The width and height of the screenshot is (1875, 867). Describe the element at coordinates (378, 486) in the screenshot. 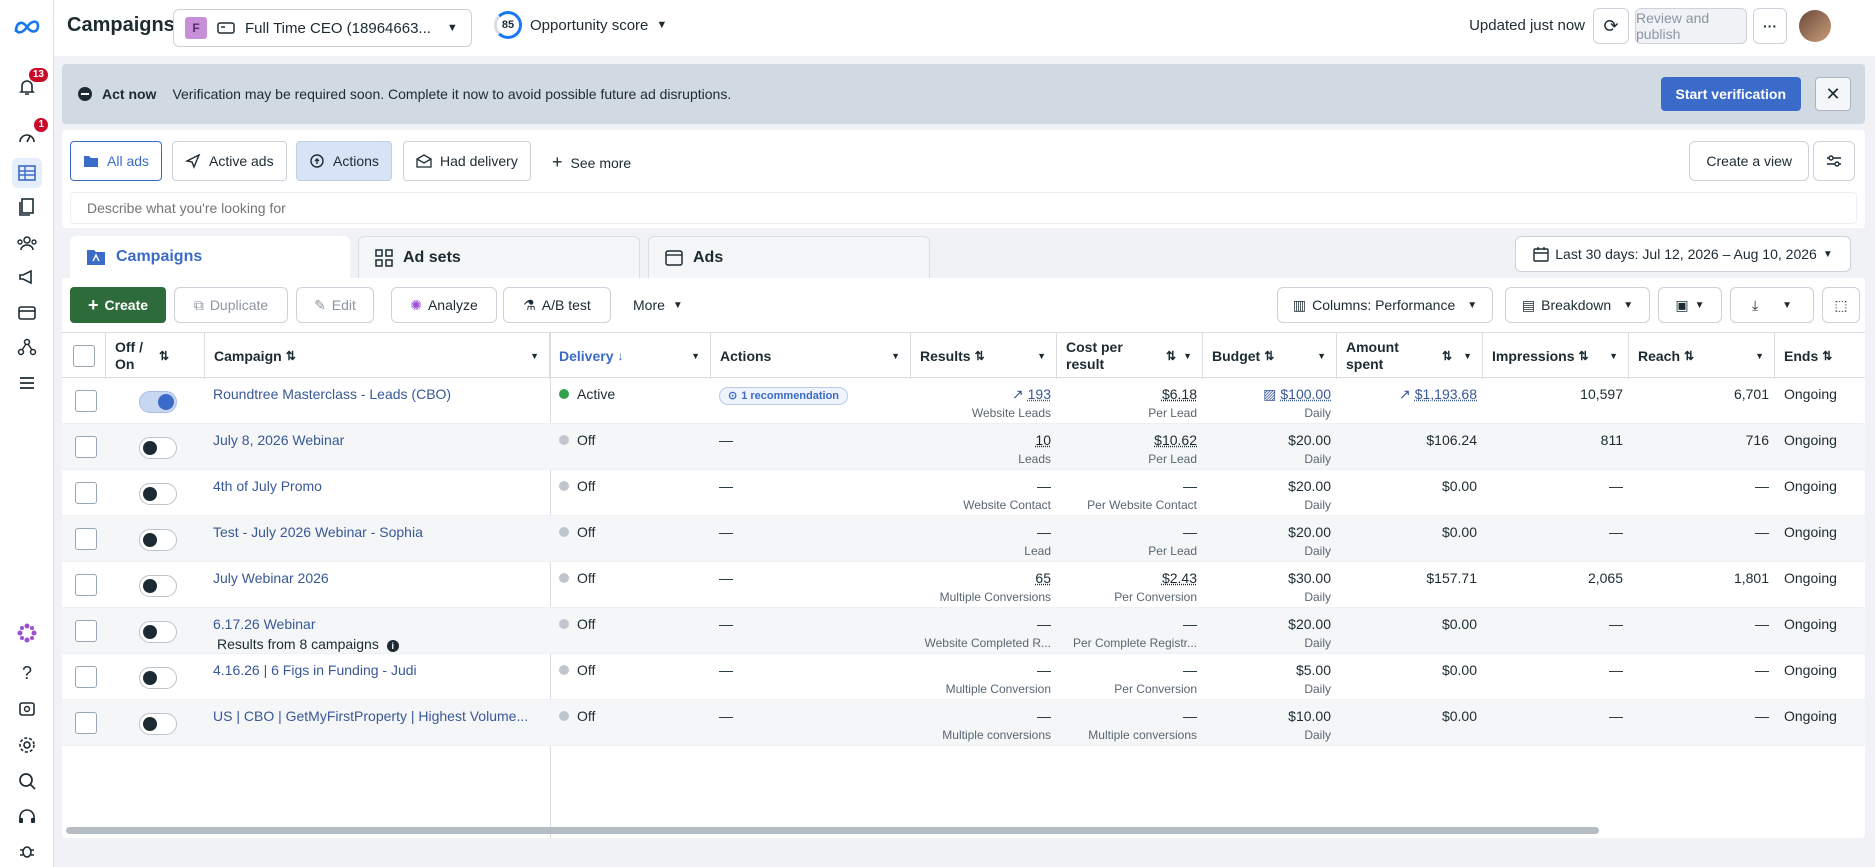

I see `campaign-name-link: 4th of July Promo` at that location.